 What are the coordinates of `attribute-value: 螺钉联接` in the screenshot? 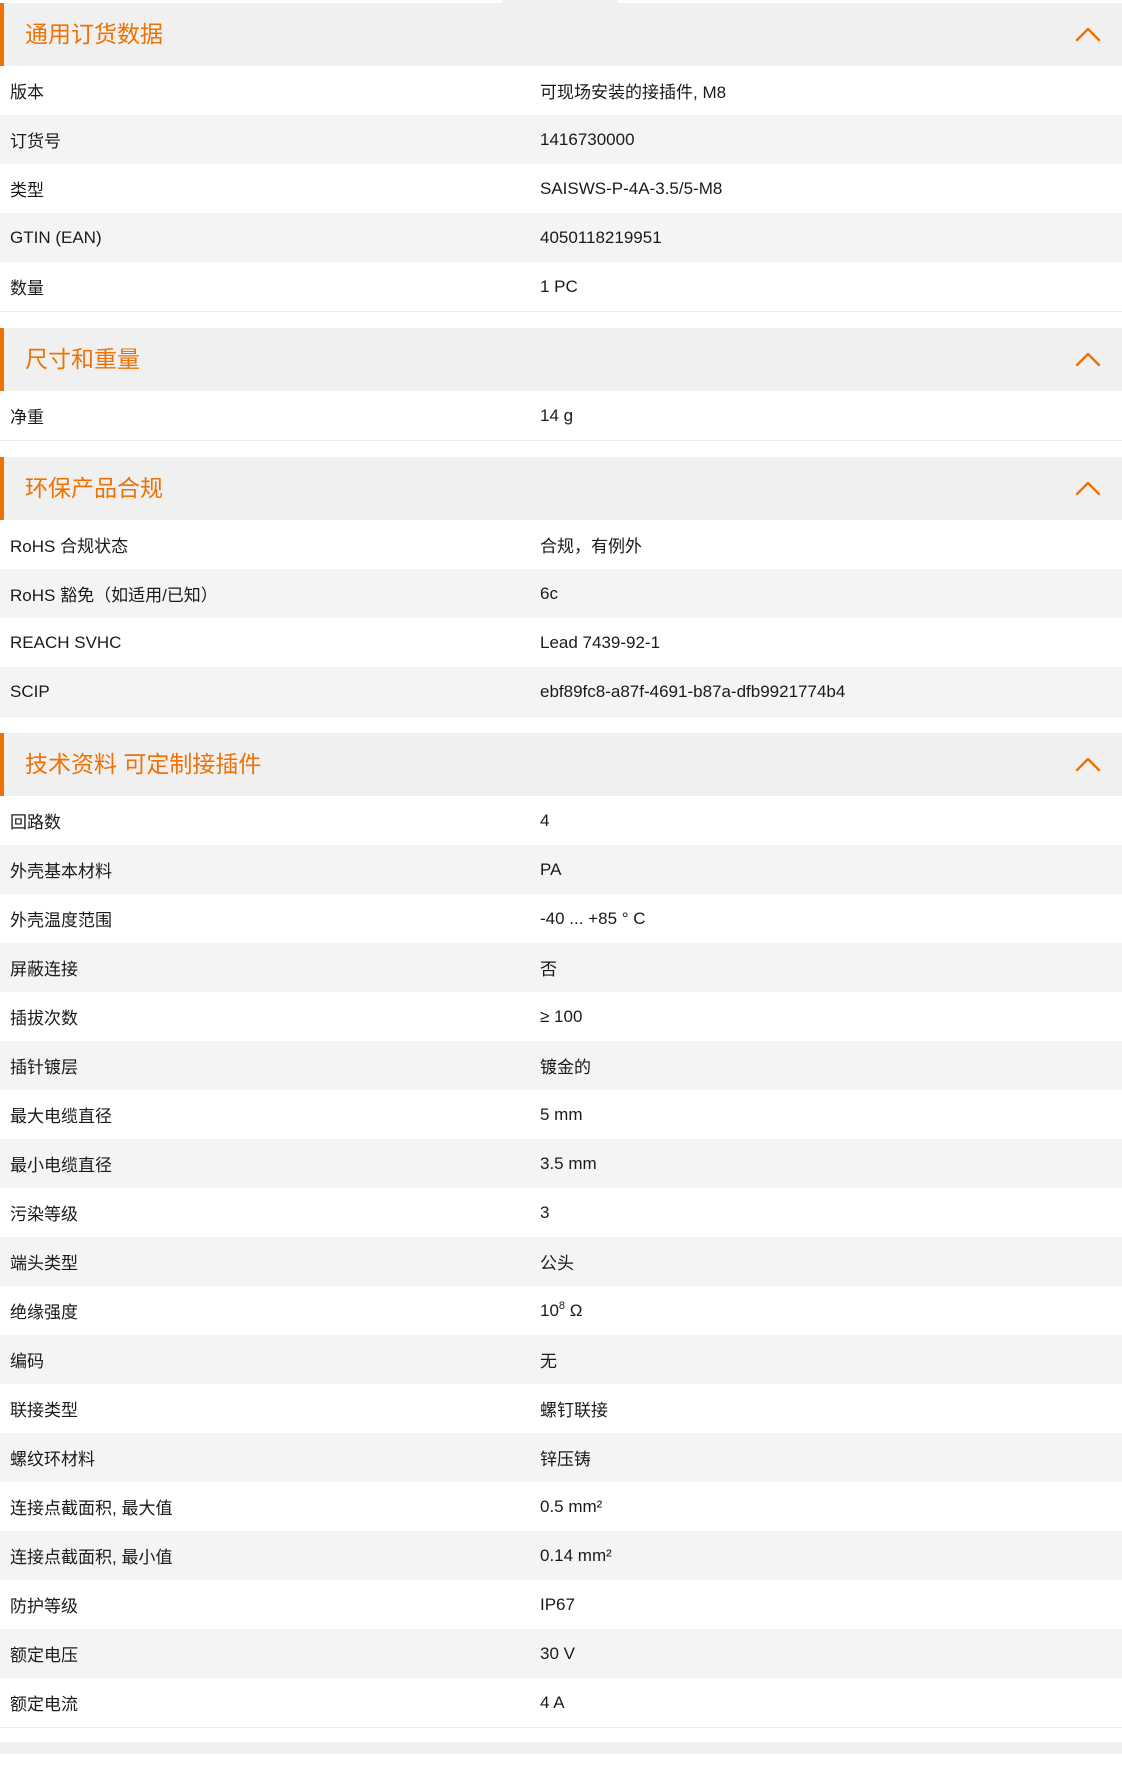 It's located at (574, 1410).